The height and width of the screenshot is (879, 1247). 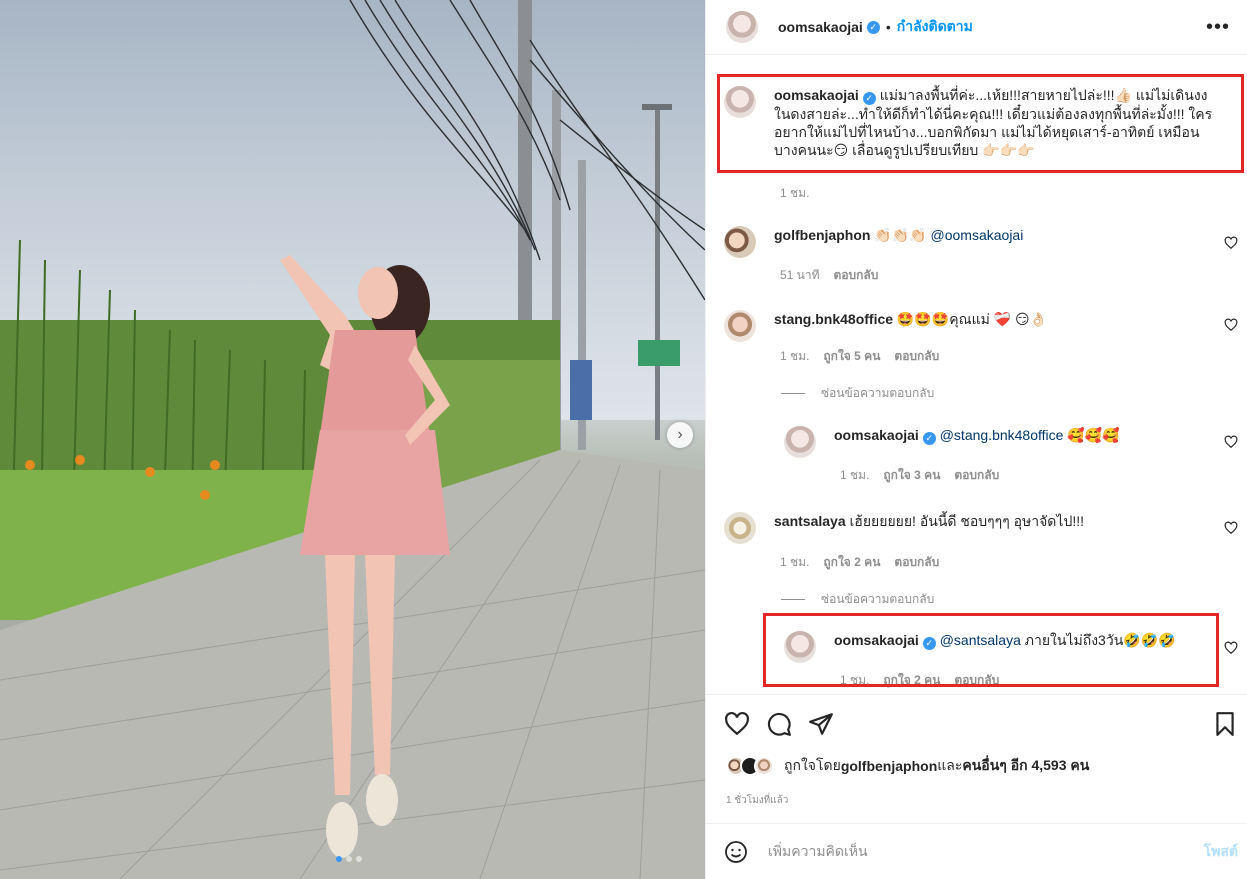 I want to click on comment-meta: 1 ชม. ถูกใจ 2 คน ตอบกลับ, so click(x=859, y=562).